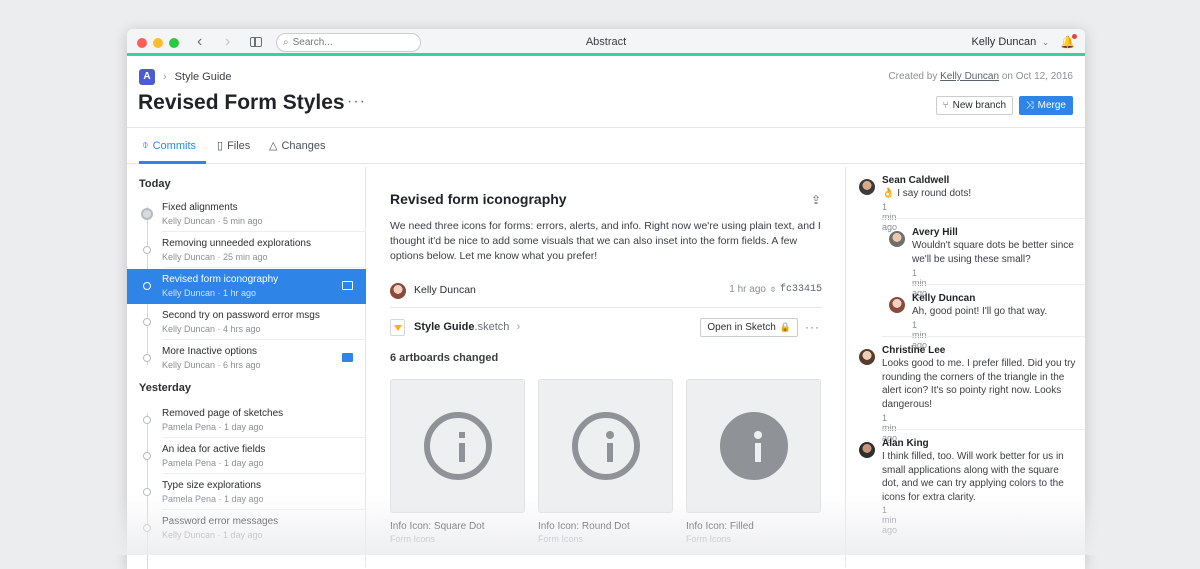  I want to click on tab-label: Commits, so click(174, 146).